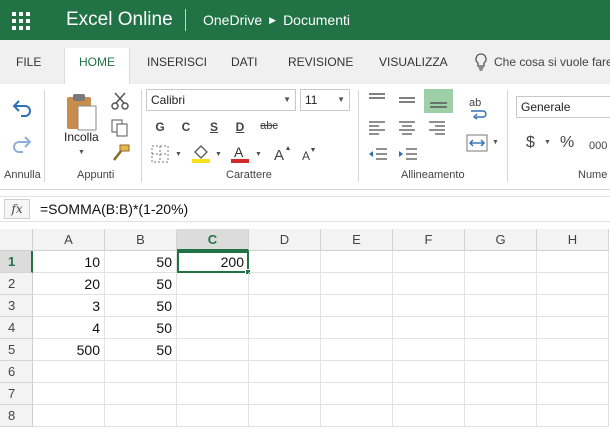 This screenshot has height=437, width=610. What do you see at coordinates (285, 328) in the screenshot?
I see `cell-d4` at bounding box center [285, 328].